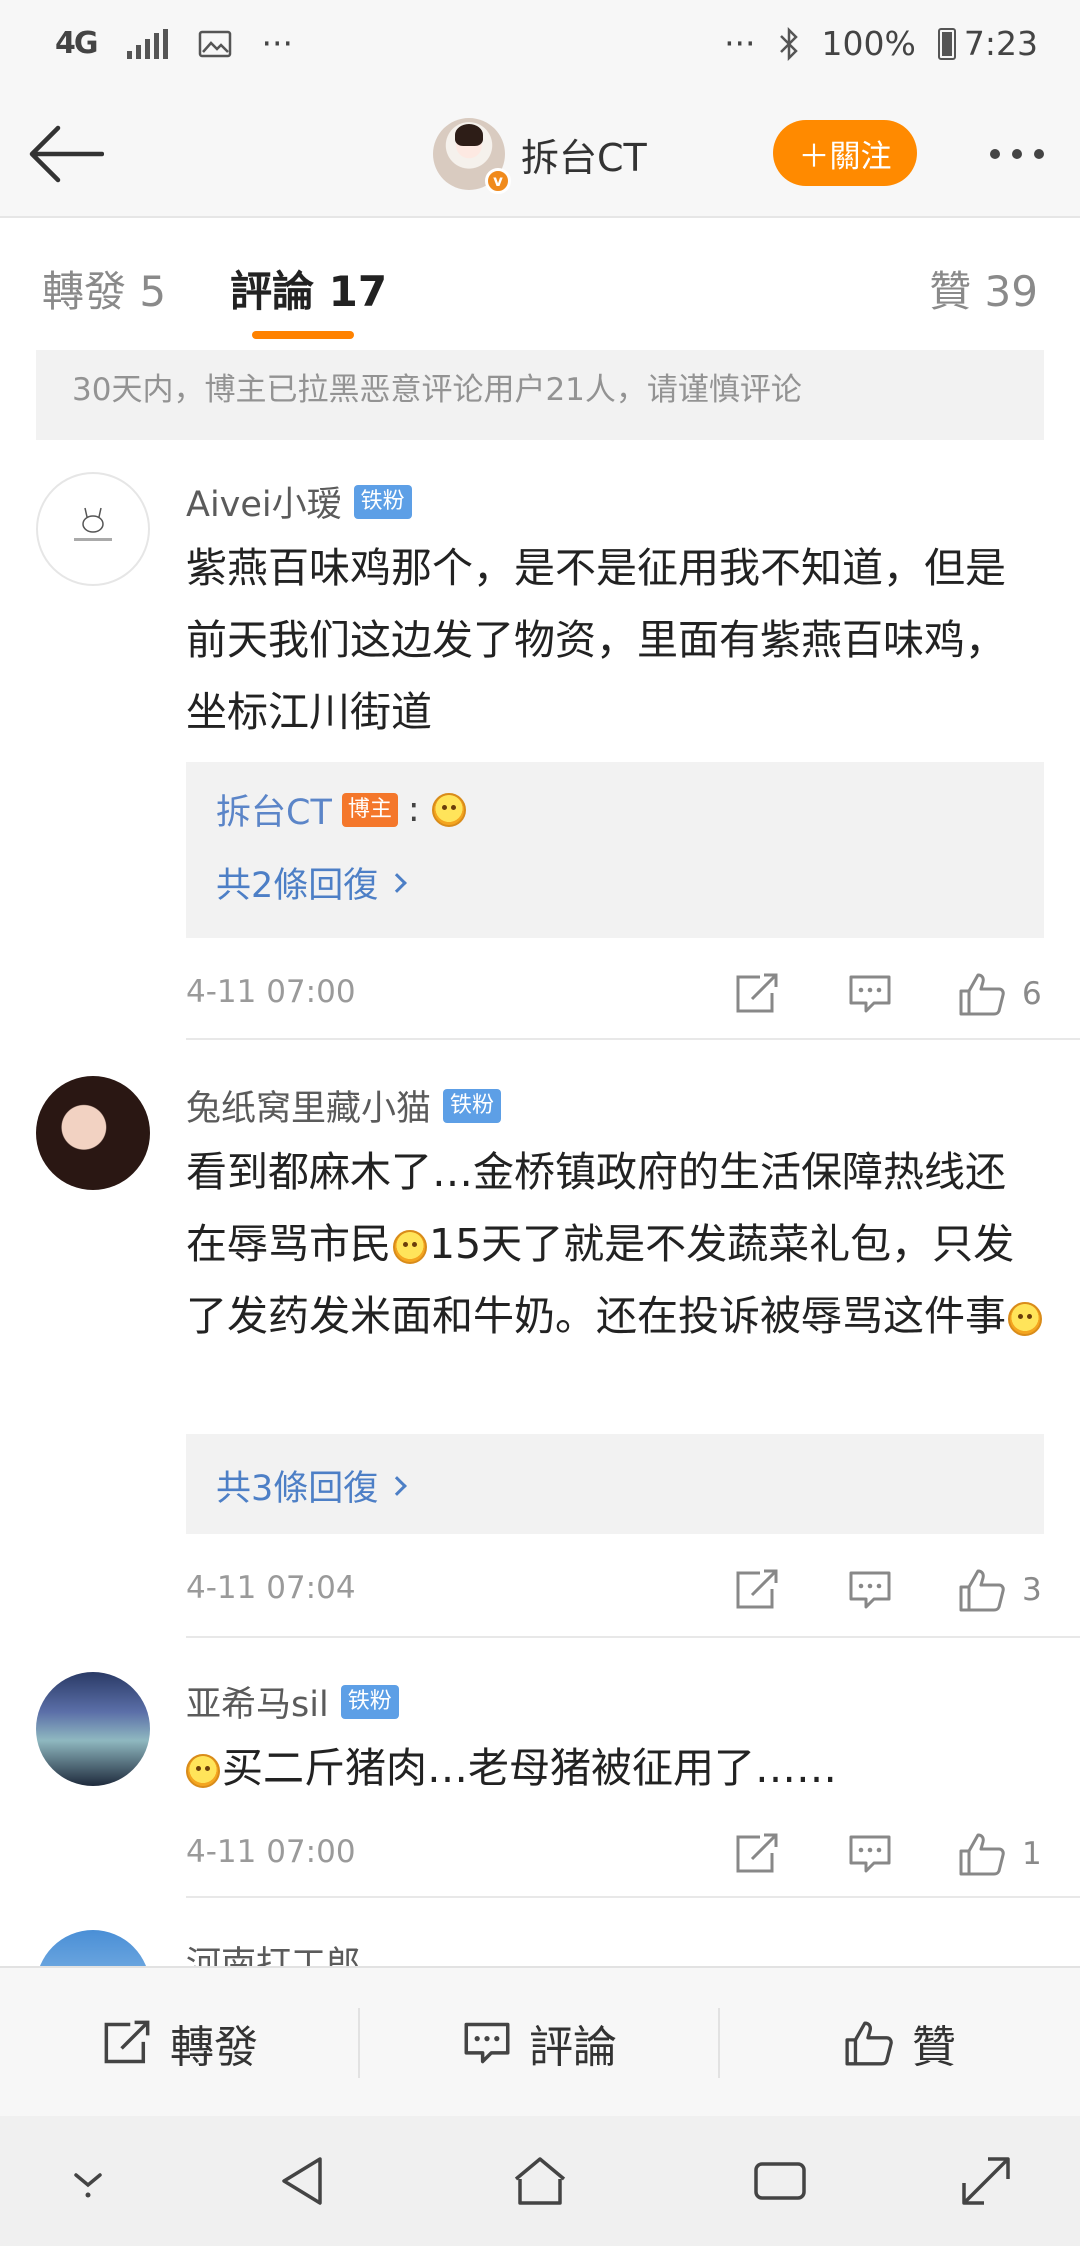  I want to click on bottom-action-bar: 轉發 評論 贊, so click(540, 2041).